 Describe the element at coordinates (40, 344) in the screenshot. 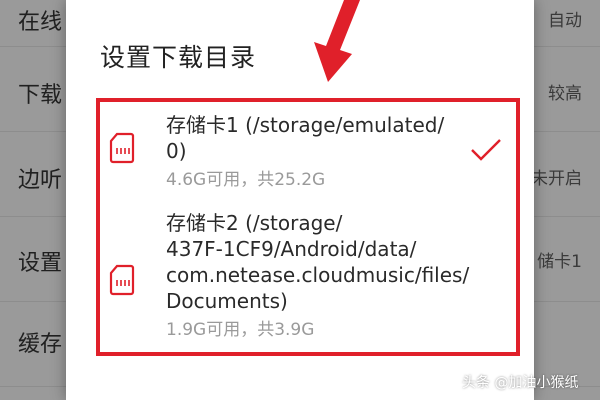

I see `settings-row-label: 缓存` at that location.